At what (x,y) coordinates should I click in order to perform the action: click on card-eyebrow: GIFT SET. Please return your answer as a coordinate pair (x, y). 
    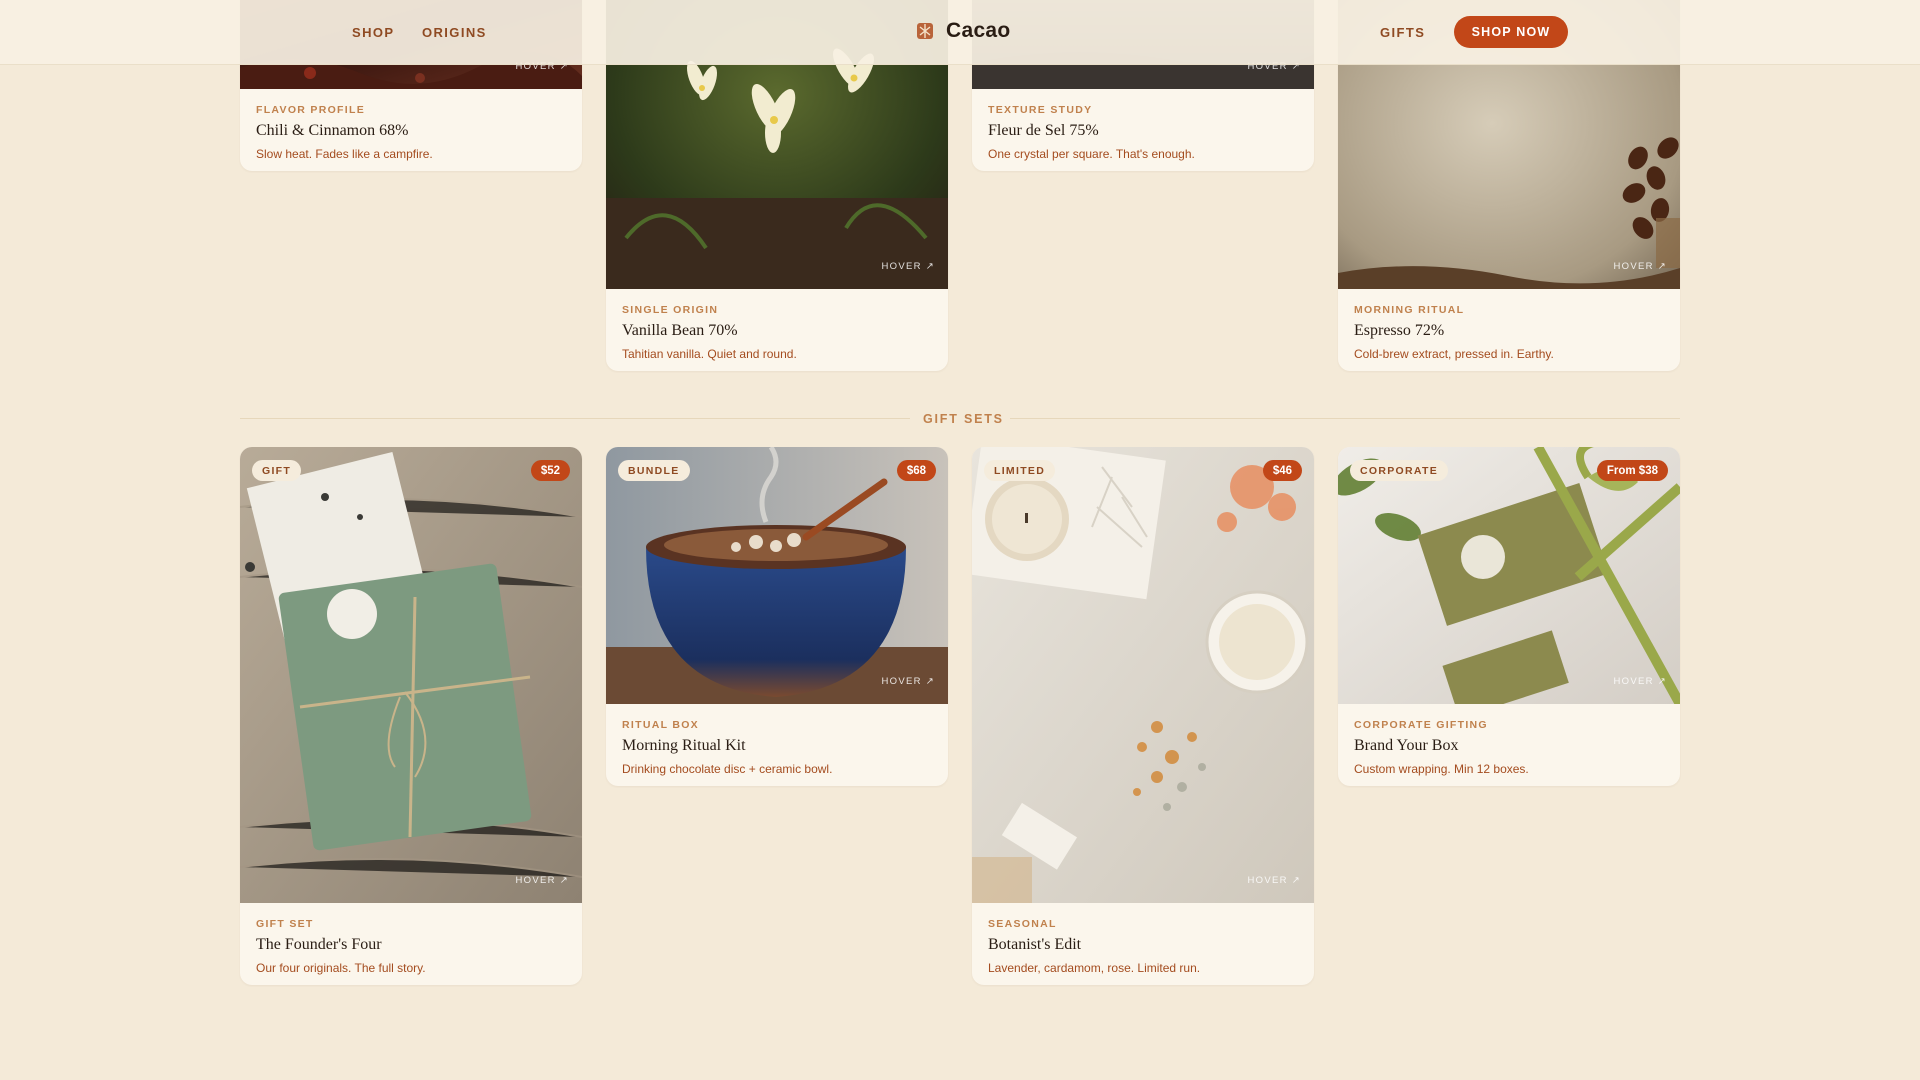
    Looking at the image, I should click on (285, 924).